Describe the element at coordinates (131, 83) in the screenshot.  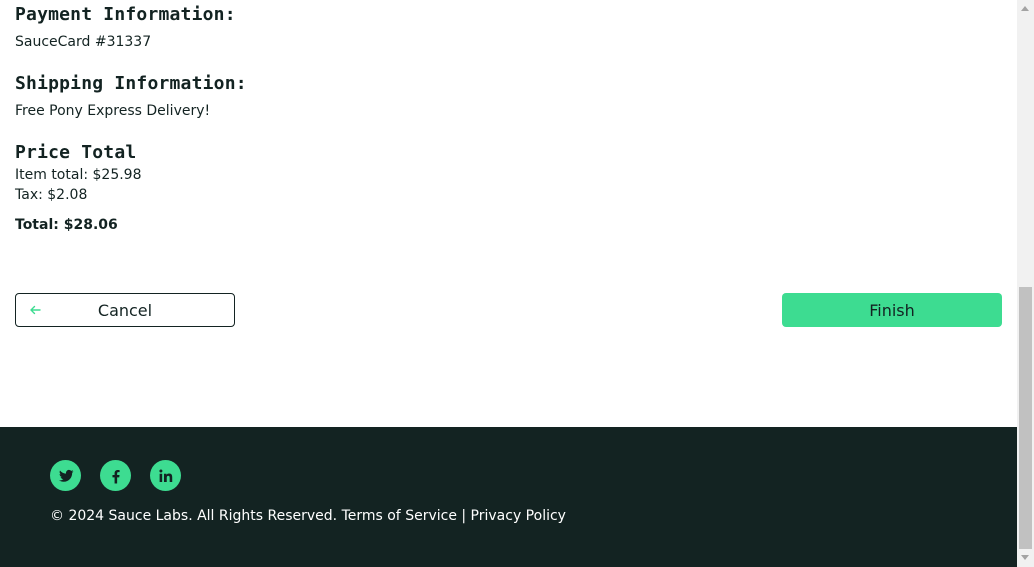
I see `shipping-info-label: Shipping Information:` at that location.